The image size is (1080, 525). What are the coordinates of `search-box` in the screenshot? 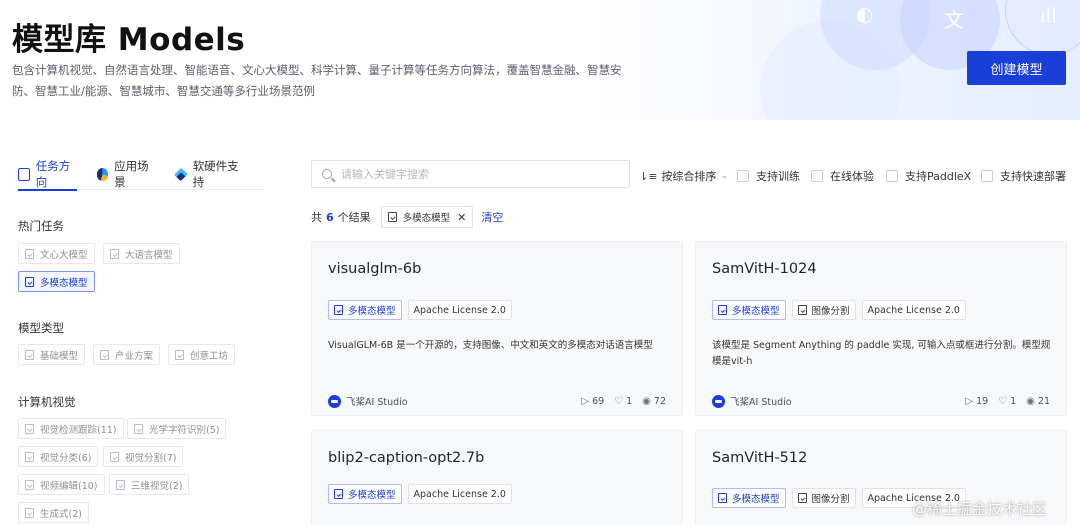 It's located at (470, 174).